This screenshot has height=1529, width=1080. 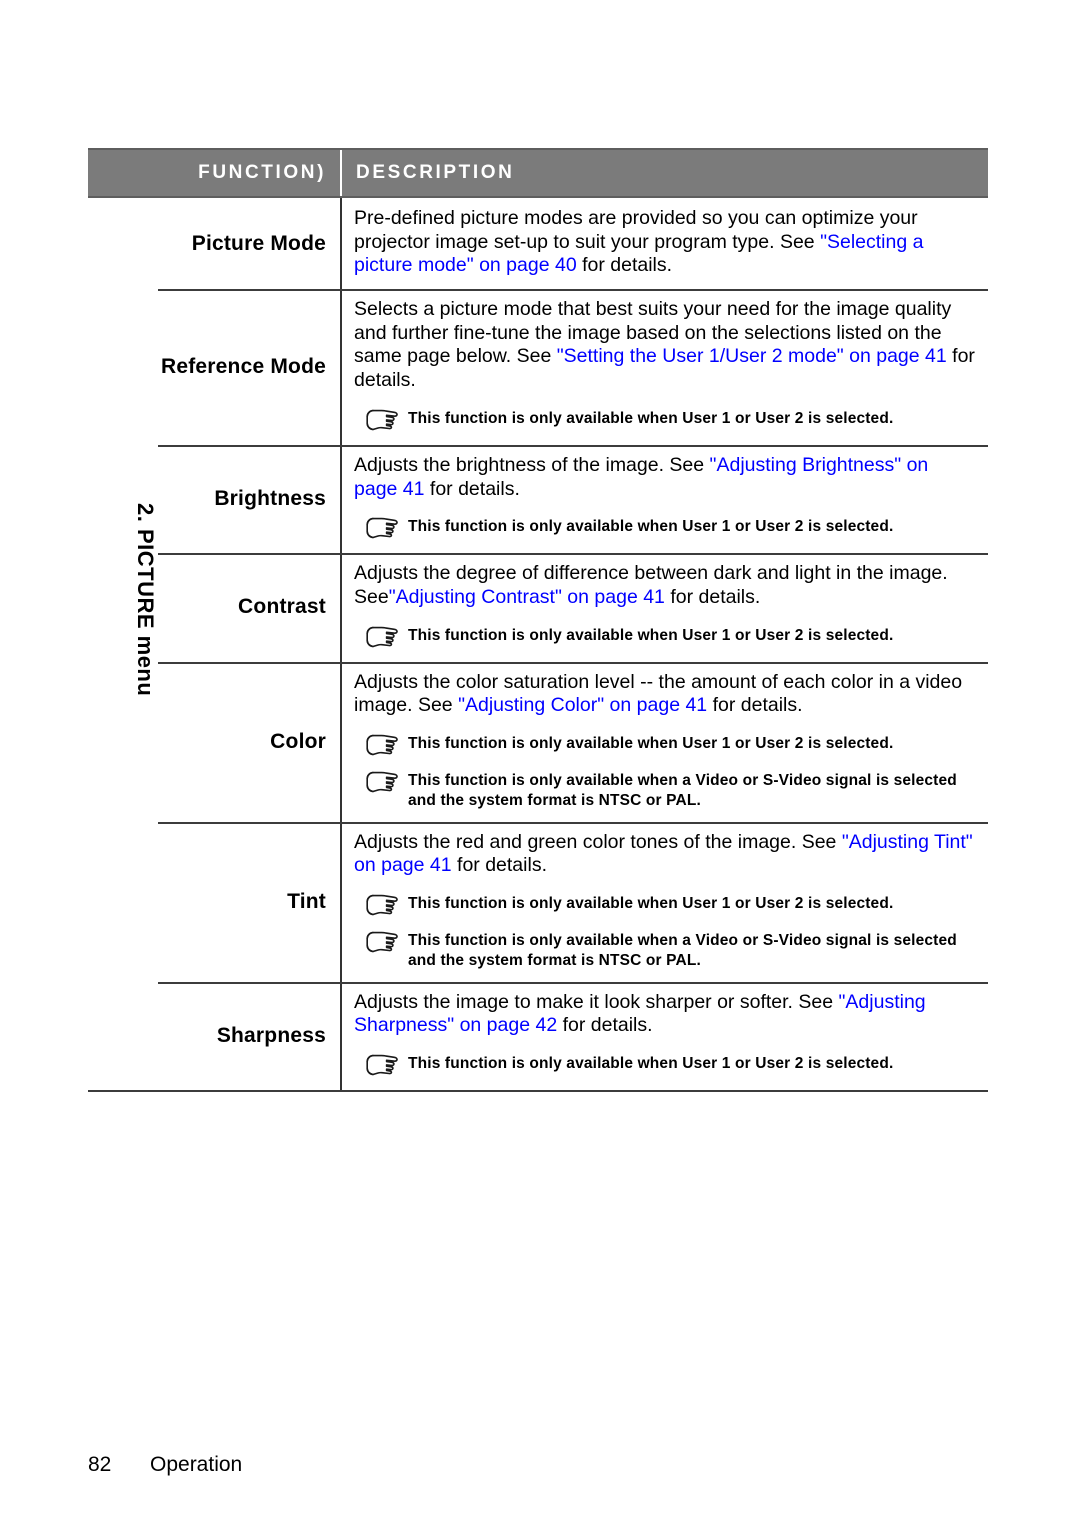 I want to click on function-cell: Brightness, so click(x=249, y=499).